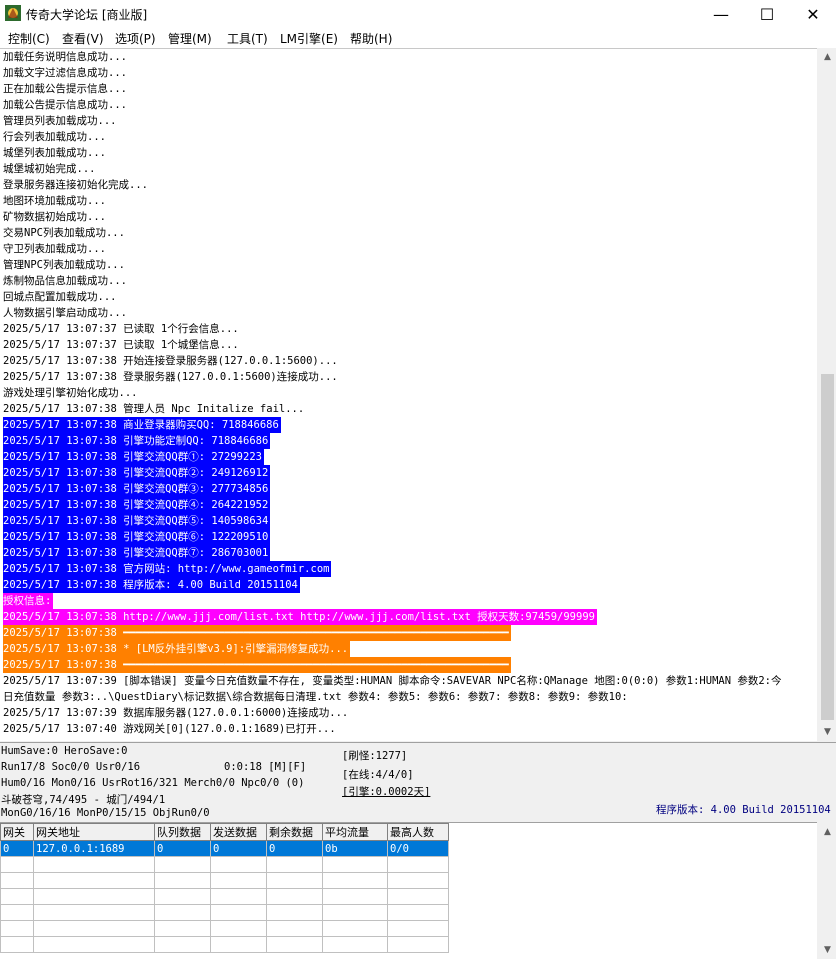  I want to click on app-icon, so click(13, 13).